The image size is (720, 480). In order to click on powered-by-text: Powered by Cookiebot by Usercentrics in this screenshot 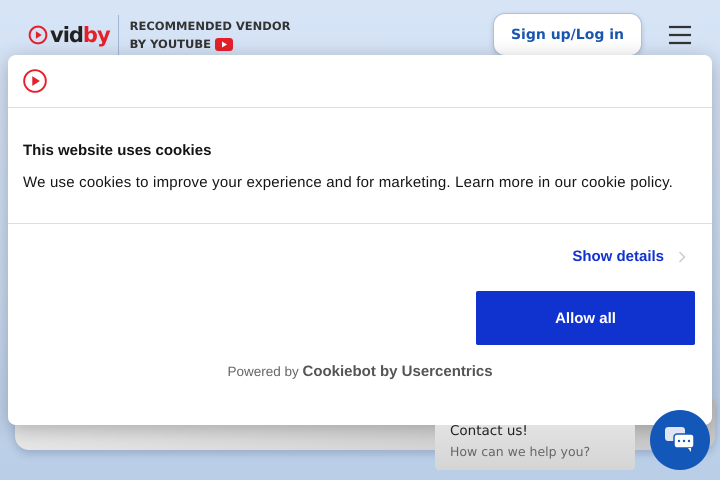, I will do `click(360, 371)`.